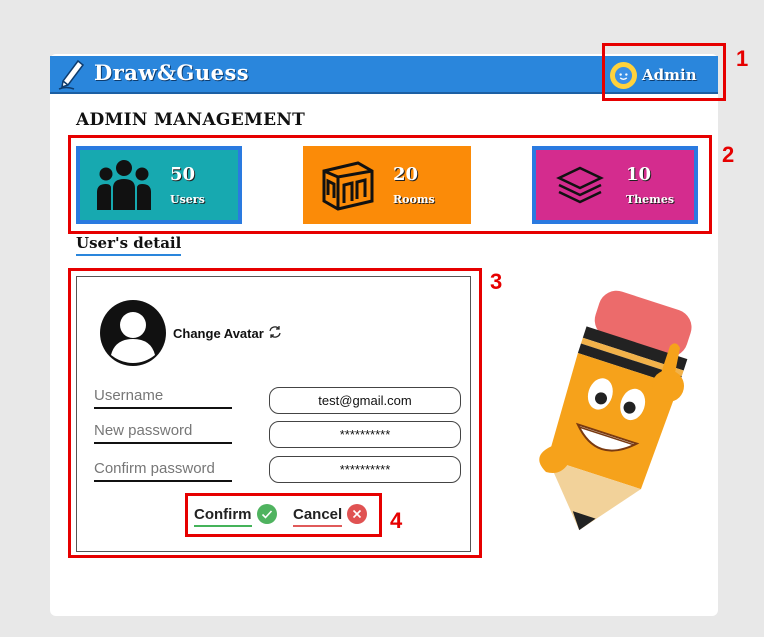 The height and width of the screenshot is (637, 764). I want to click on annotation-number-4: 4, so click(396, 520).